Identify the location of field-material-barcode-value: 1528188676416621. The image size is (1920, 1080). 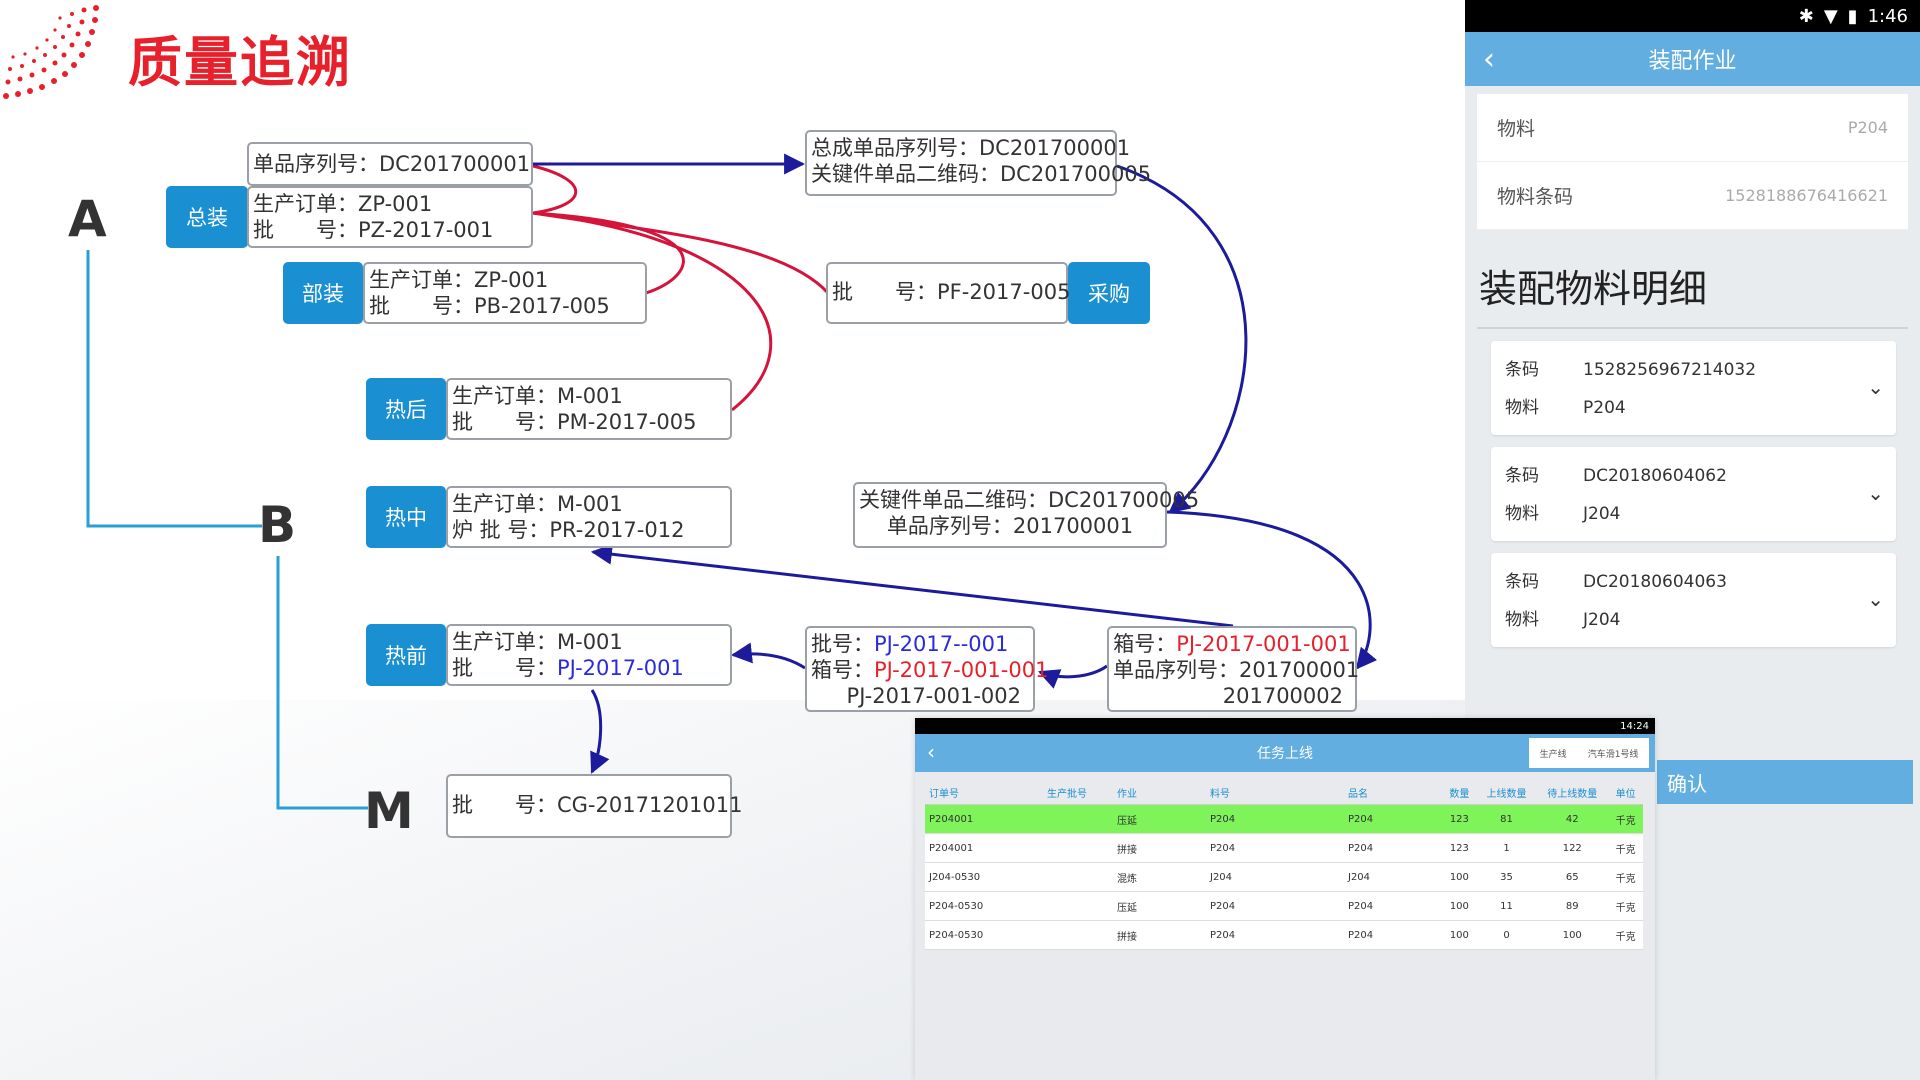
(1806, 195).